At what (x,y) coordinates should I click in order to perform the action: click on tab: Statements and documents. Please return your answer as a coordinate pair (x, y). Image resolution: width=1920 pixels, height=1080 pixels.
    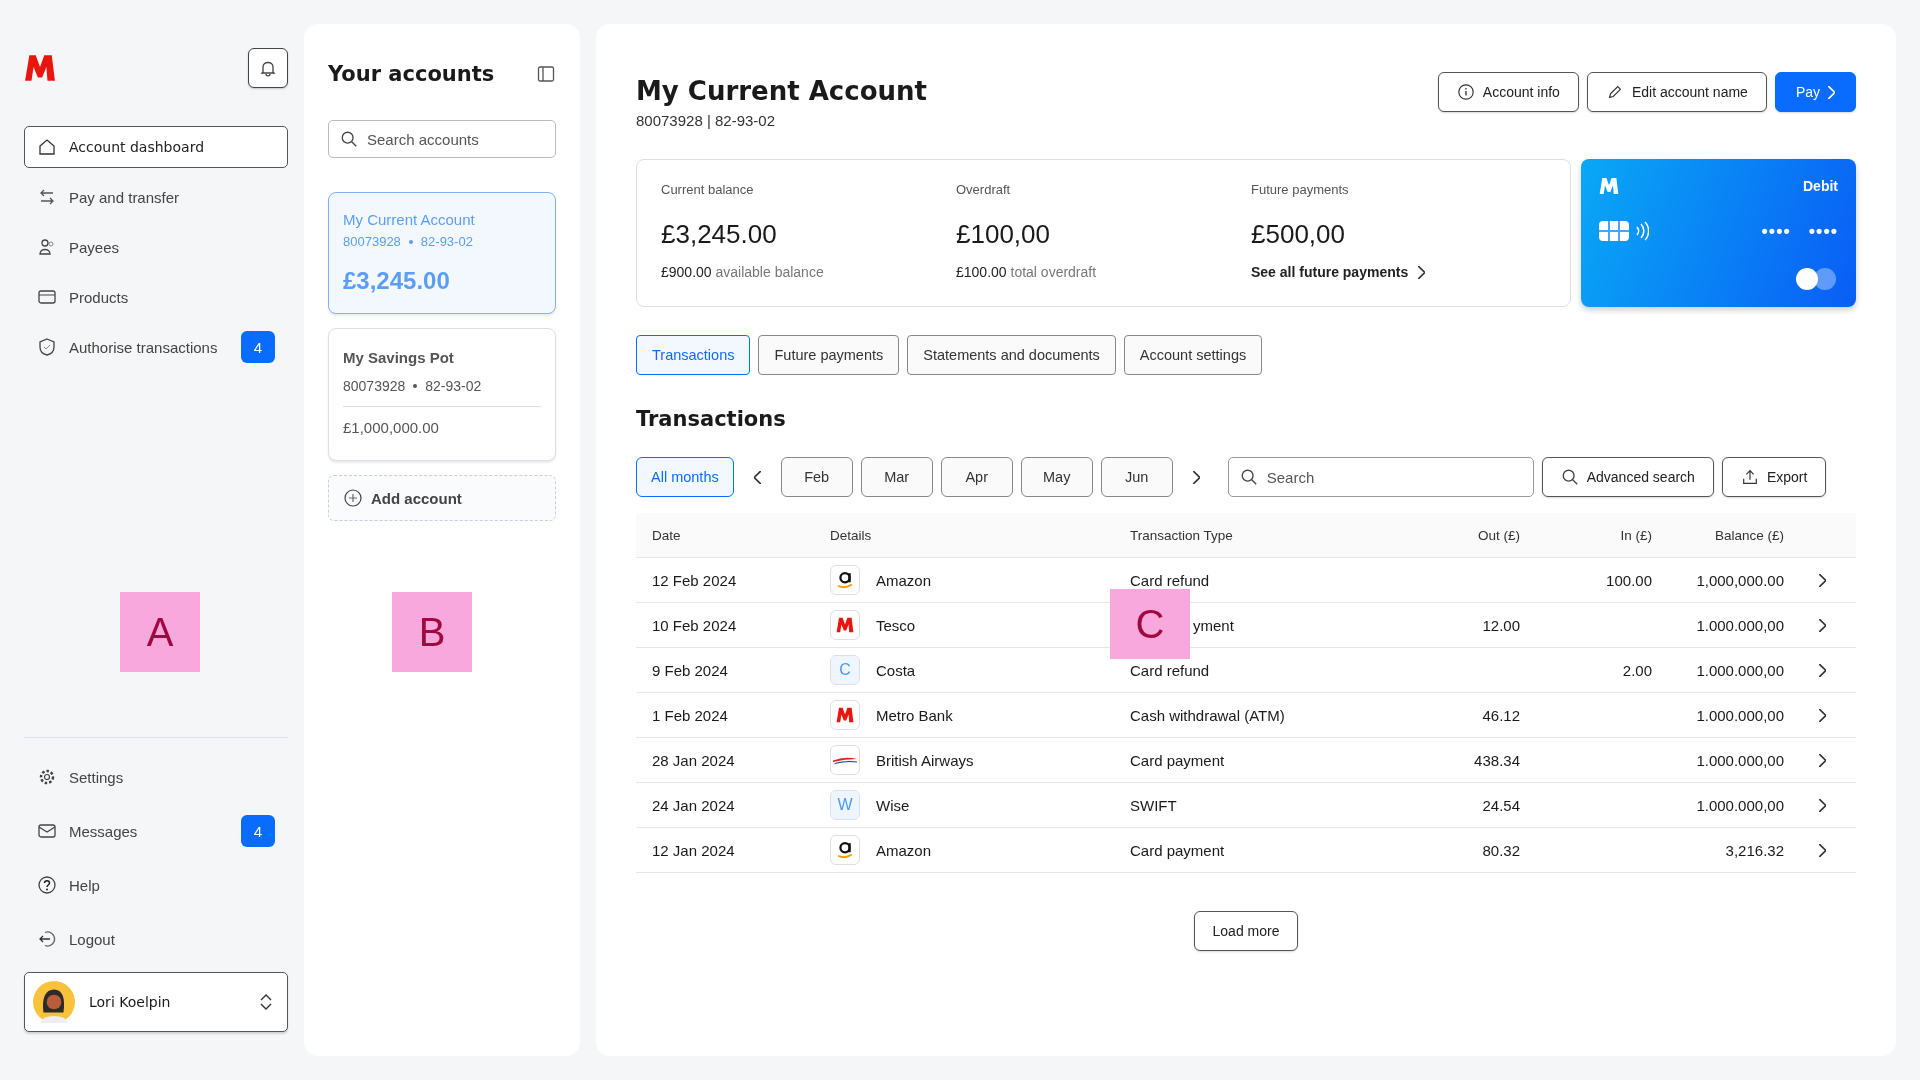
    Looking at the image, I should click on (1011, 355).